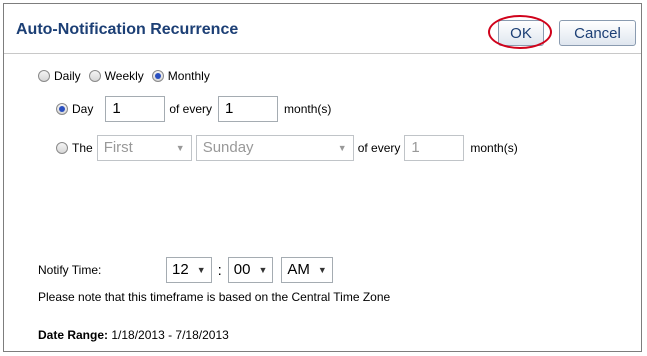 This screenshot has height=356, width=647. I want to click on monthly-radio, so click(157, 76).